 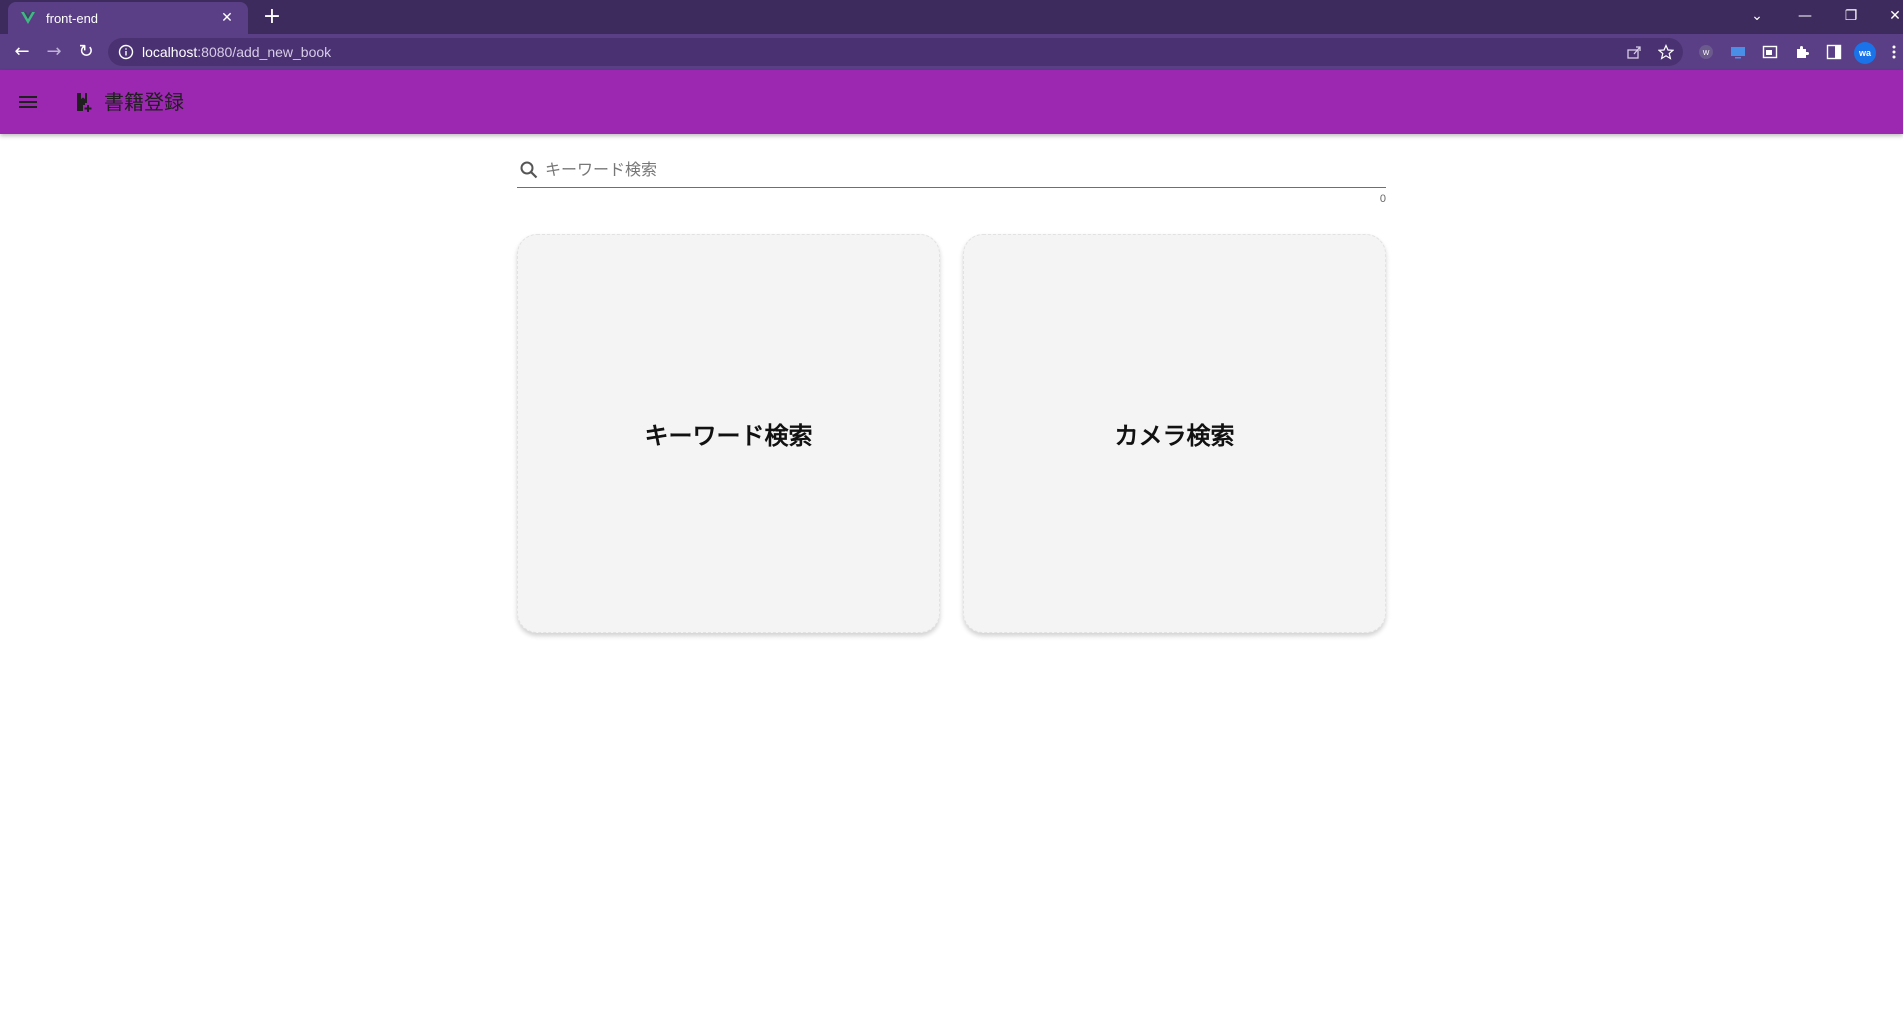 What do you see at coordinates (1666, 52) in the screenshot?
I see `bookmark-star-icon` at bounding box center [1666, 52].